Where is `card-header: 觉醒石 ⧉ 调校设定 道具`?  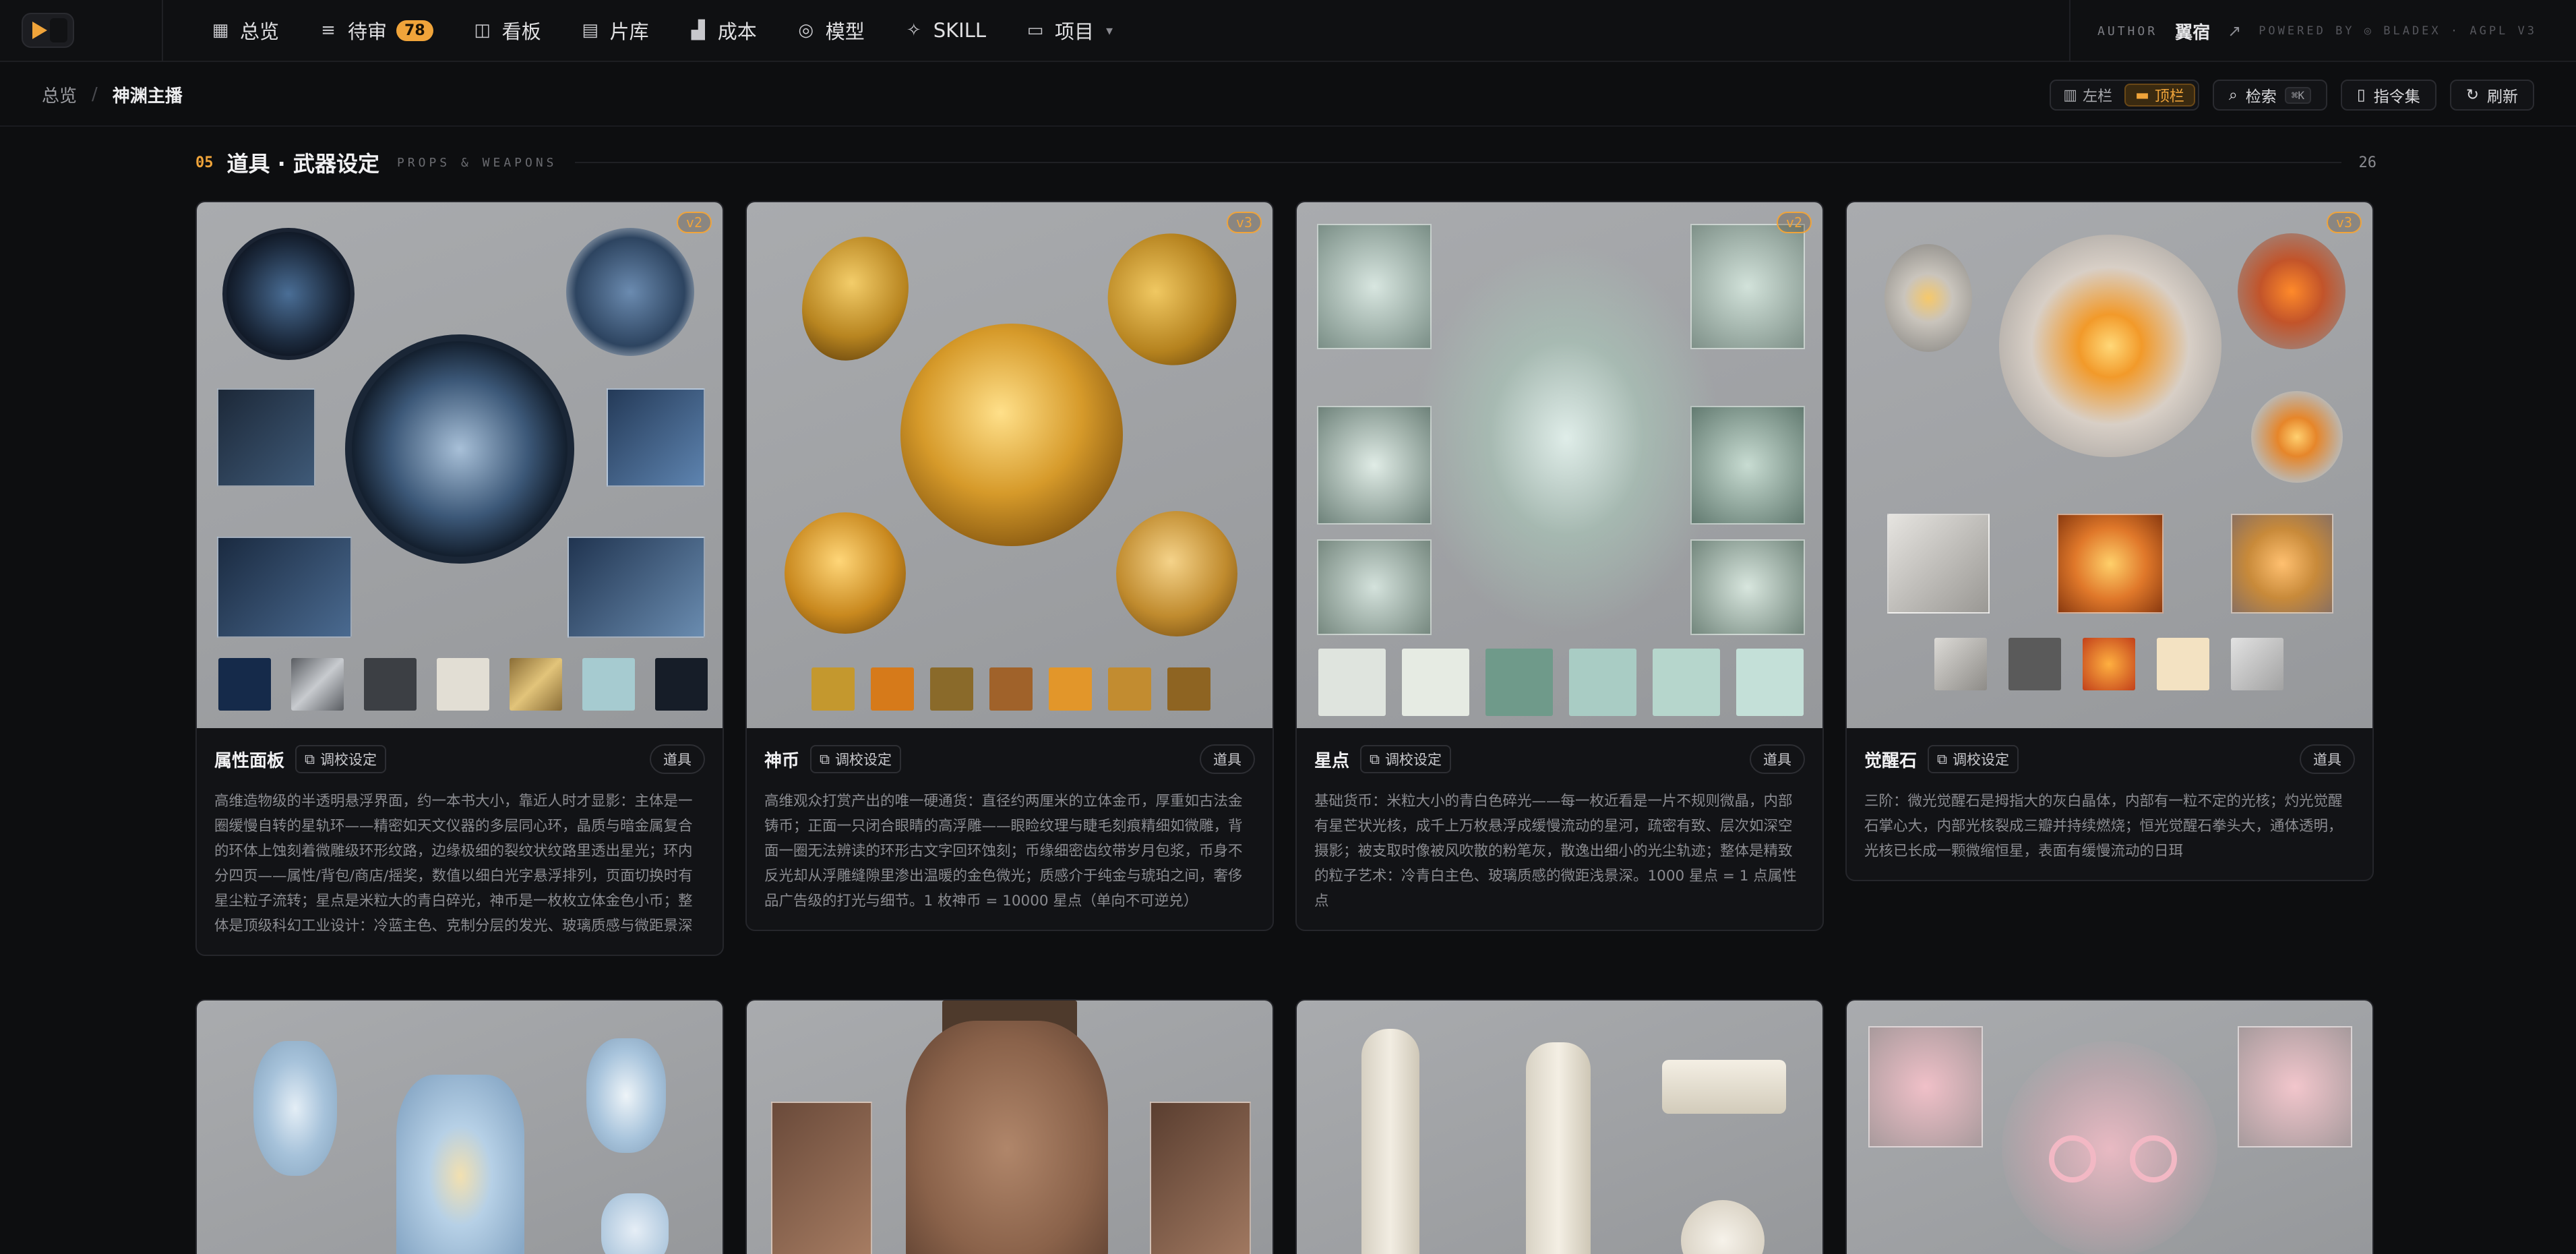
card-header: 觉醒石 ⧉ 调校设定 道具 is located at coordinates (2109, 759).